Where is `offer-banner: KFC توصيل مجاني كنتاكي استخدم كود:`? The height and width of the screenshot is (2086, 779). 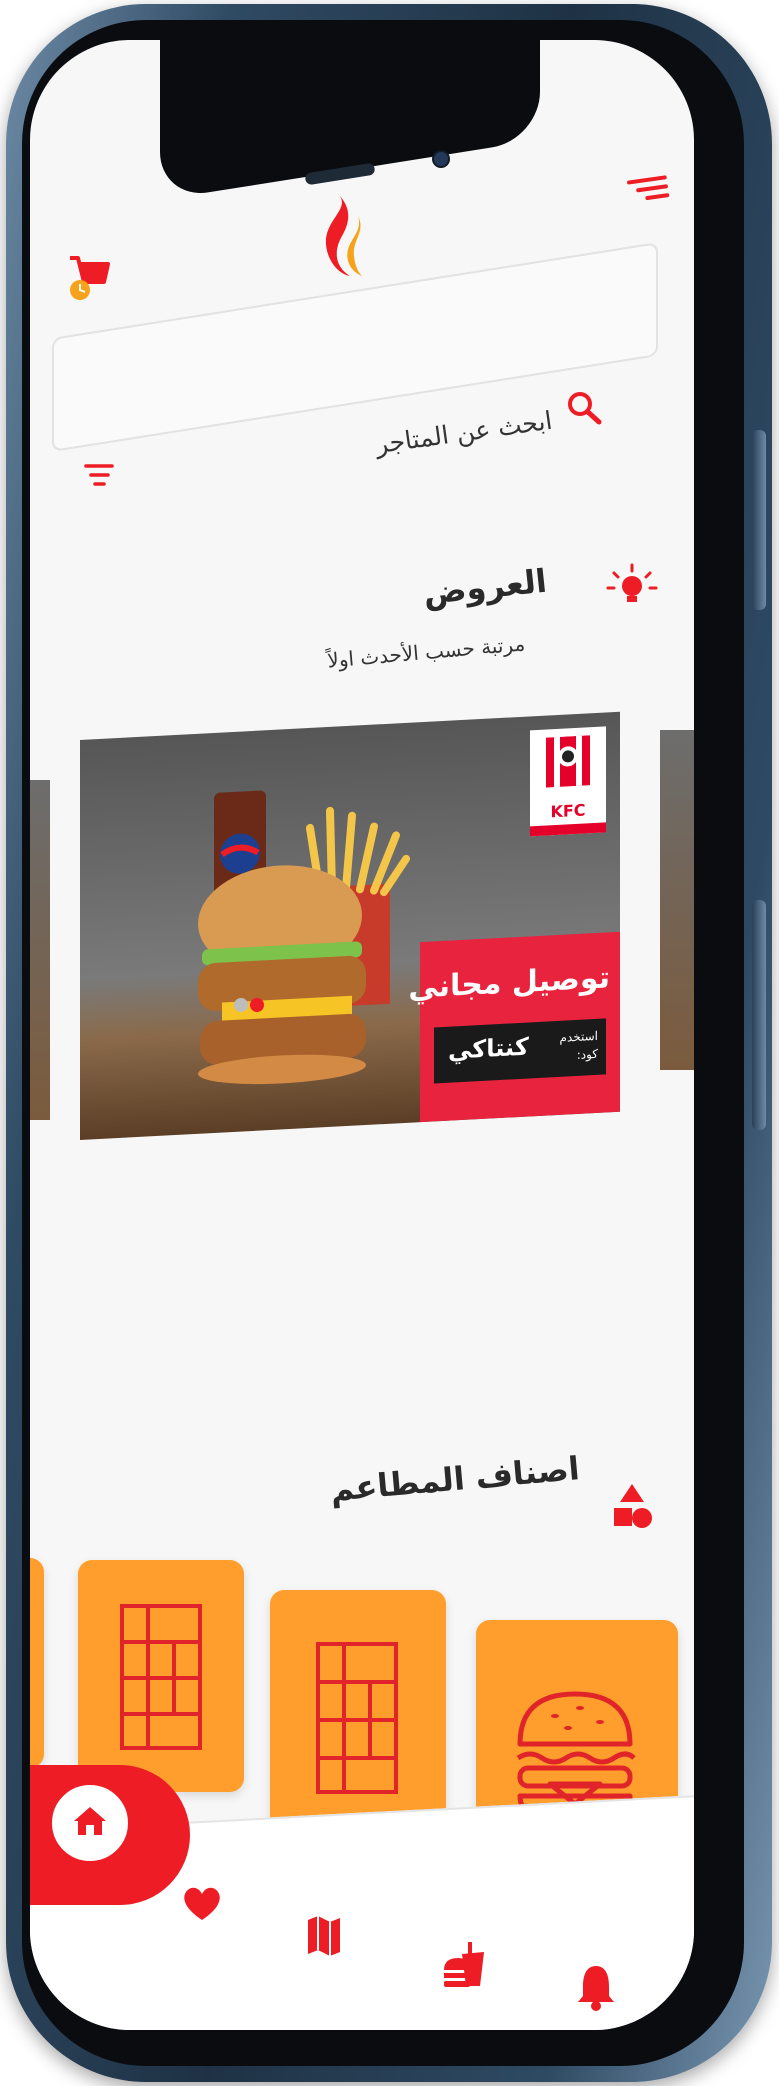
offer-banner: KFC توصيل مجاني كنتاكي استخدم كود: is located at coordinates (350, 925).